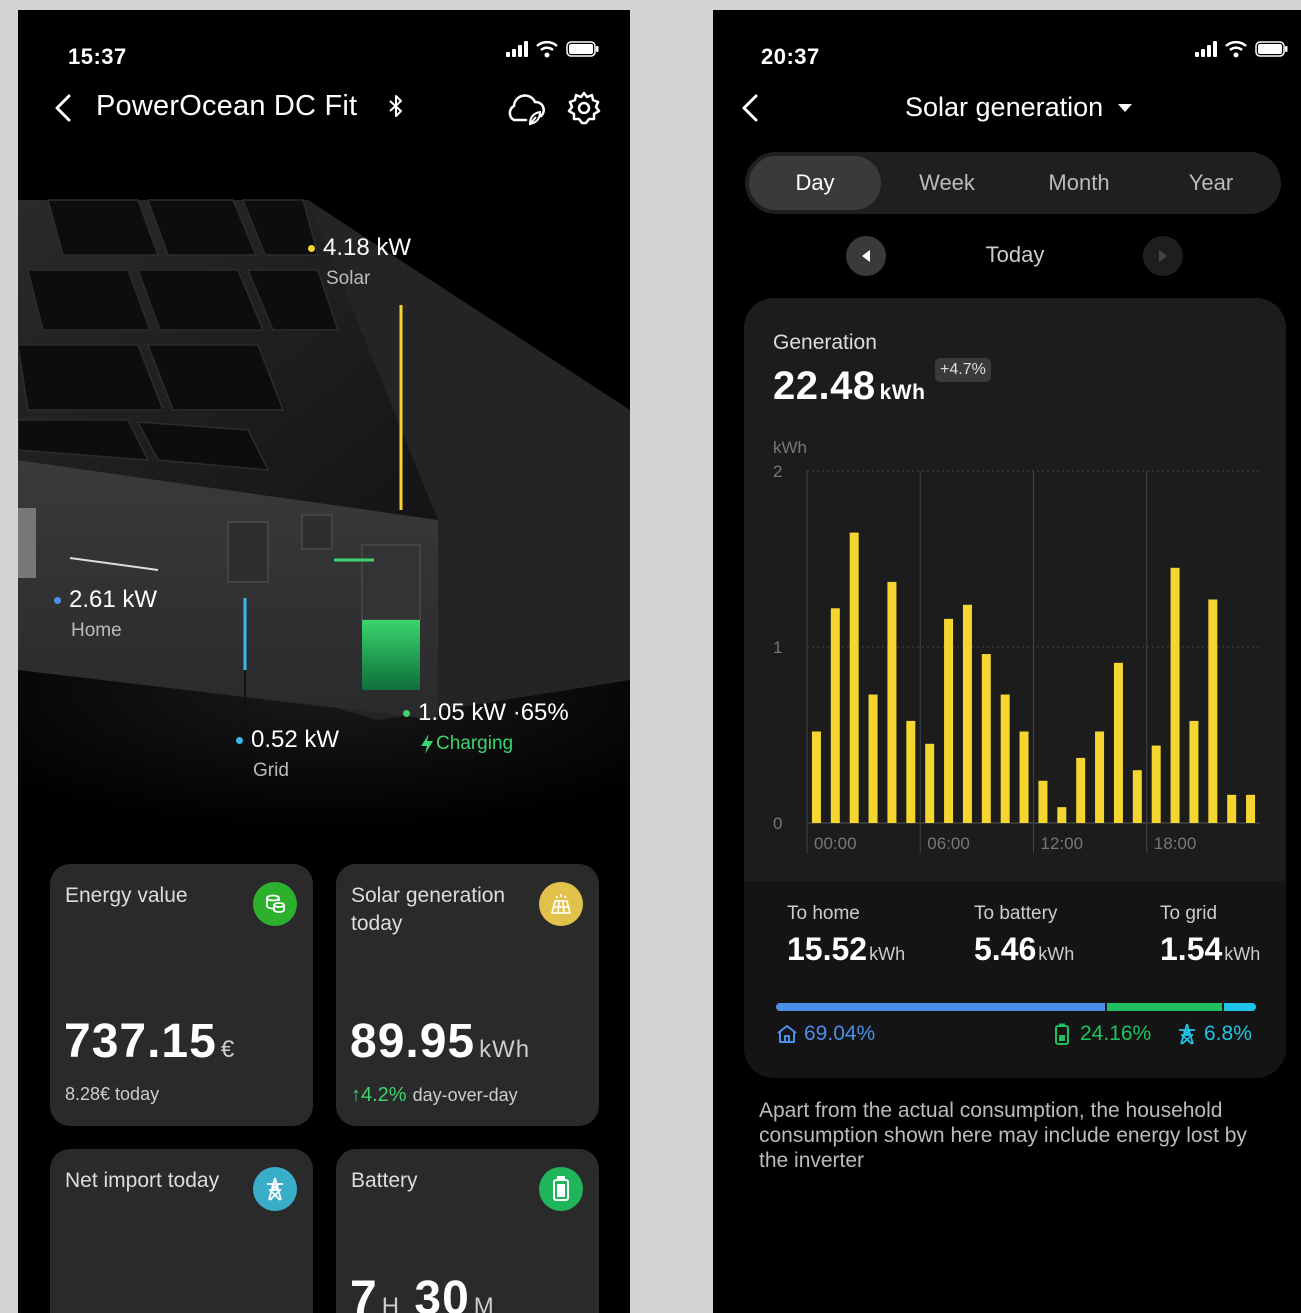  I want to click on previous-date-button, so click(866, 256).